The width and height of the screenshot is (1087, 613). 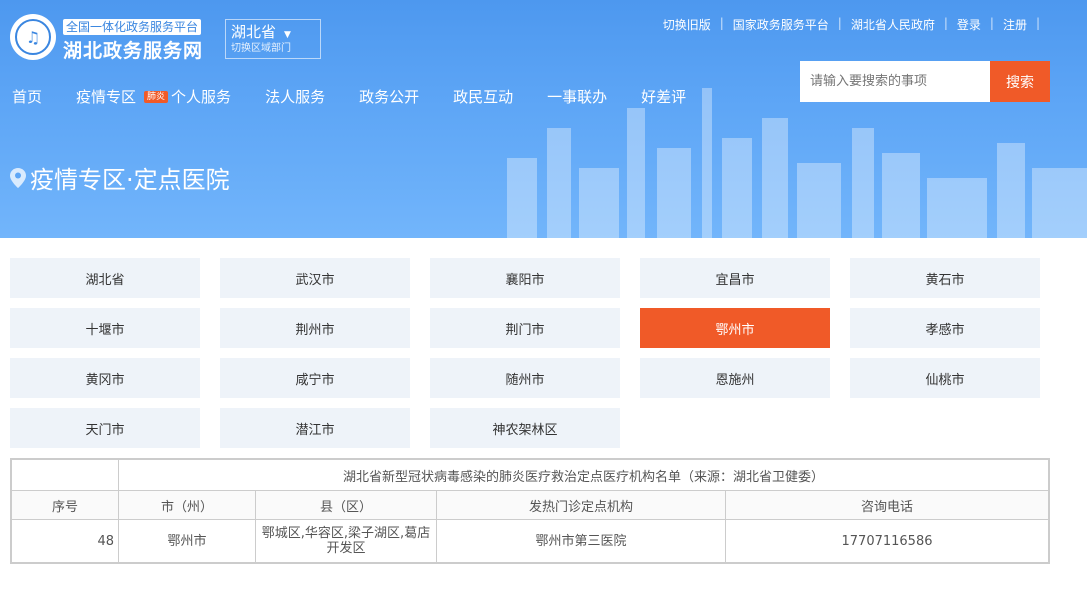 What do you see at coordinates (735, 278) in the screenshot?
I see `city-tile: 宜昌市` at bounding box center [735, 278].